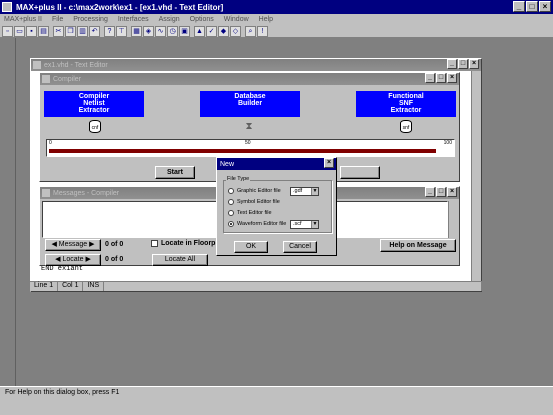 This screenshot has height=415, width=553. What do you see at coordinates (70, 31) in the screenshot?
I see `copy-icon: ❐` at bounding box center [70, 31].